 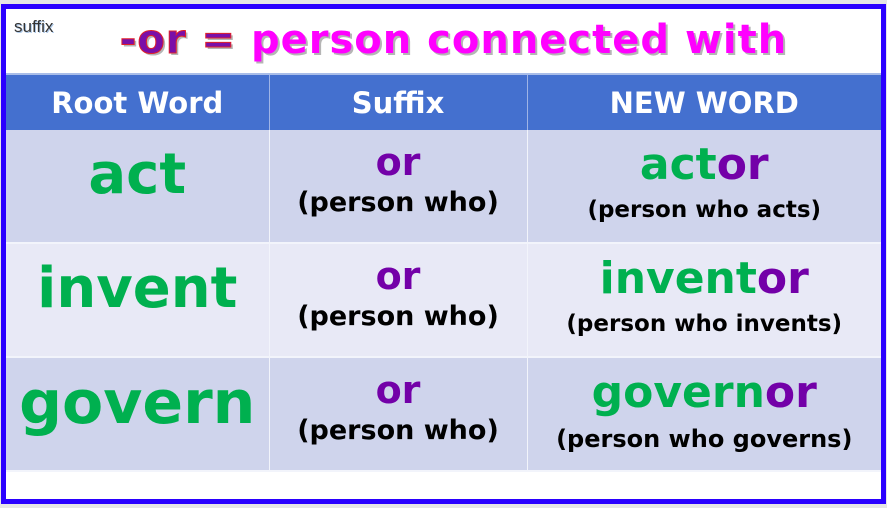 What do you see at coordinates (137, 288) in the screenshot?
I see `root-word: invent` at bounding box center [137, 288].